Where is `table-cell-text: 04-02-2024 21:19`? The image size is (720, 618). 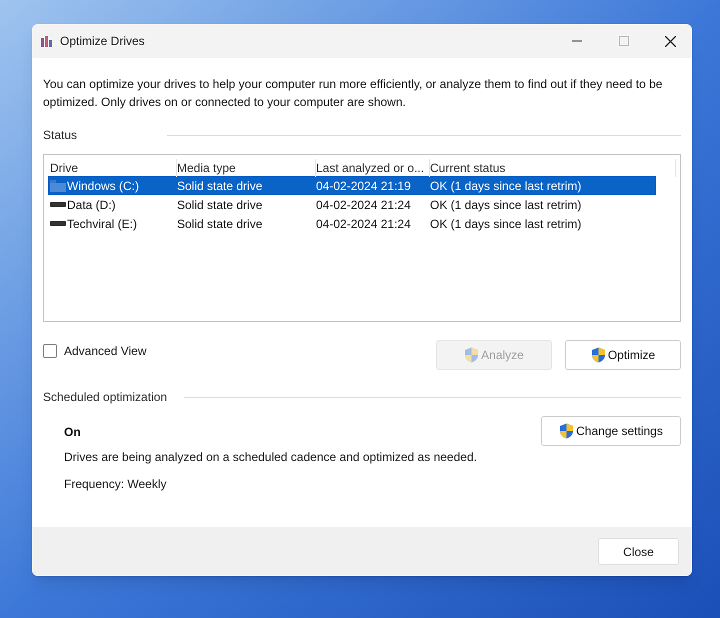
table-cell-text: 04-02-2024 21:19 is located at coordinates (363, 186).